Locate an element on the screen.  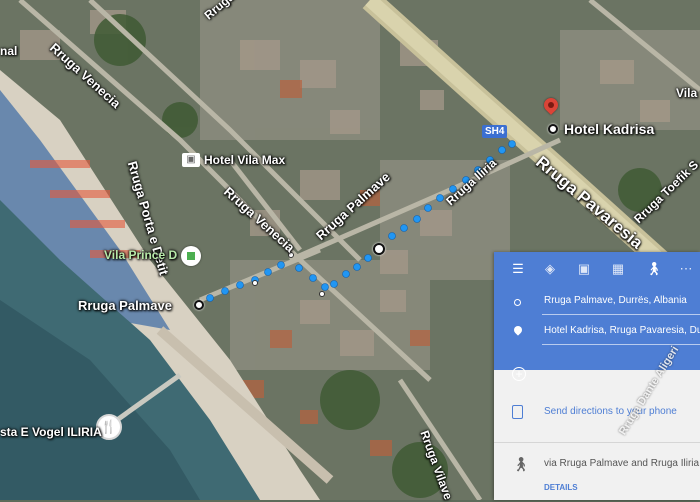
hotel-bed-icon: ▣ is located at coordinates (191, 160).